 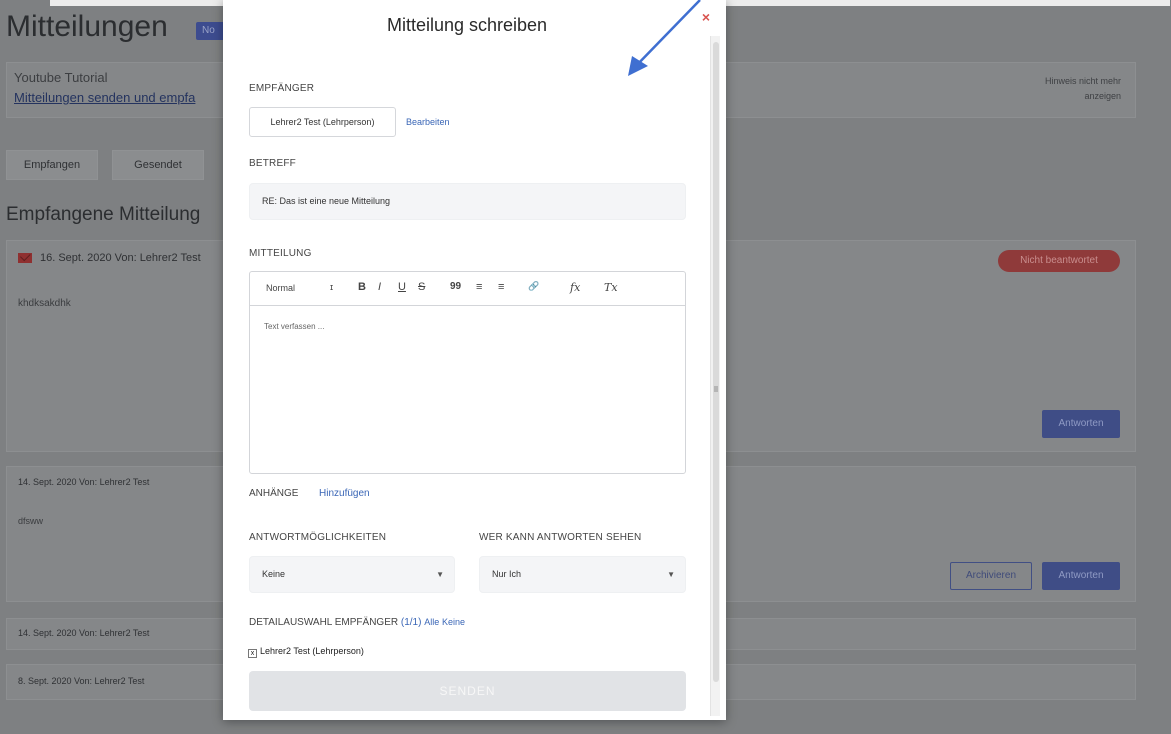 What do you see at coordinates (664, 38) in the screenshot?
I see `annotation-arrow-icon` at bounding box center [664, 38].